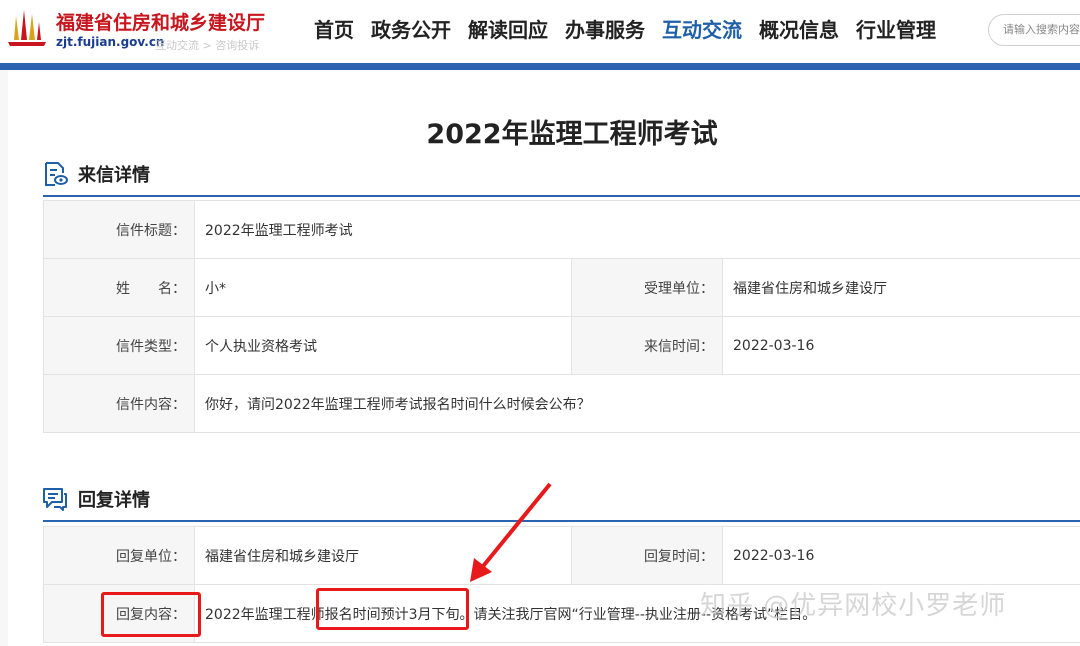 The height and width of the screenshot is (646, 1080). What do you see at coordinates (853, 606) in the screenshot?
I see `watermark: 知乎 @优异网校小罗老师` at bounding box center [853, 606].